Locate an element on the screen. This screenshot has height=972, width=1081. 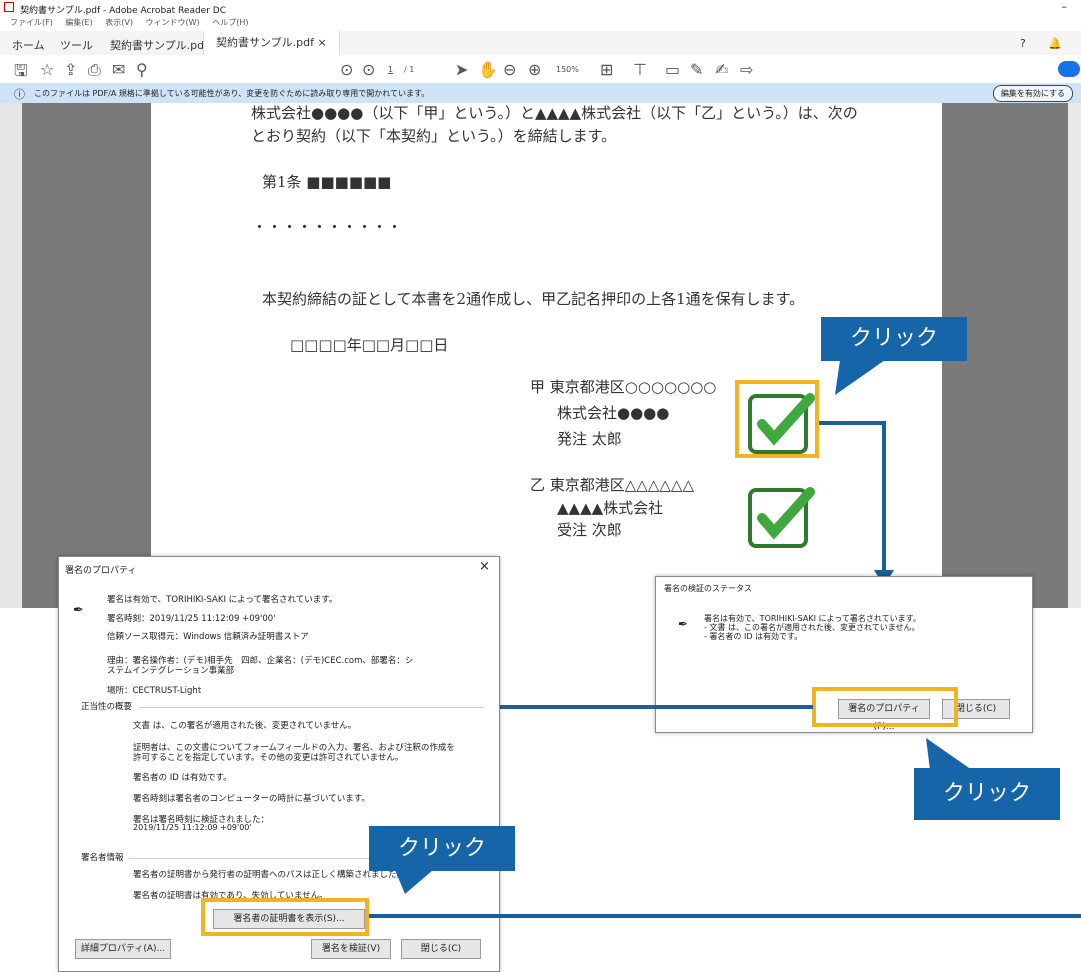
acrobat-icon is located at coordinates (9, 7).